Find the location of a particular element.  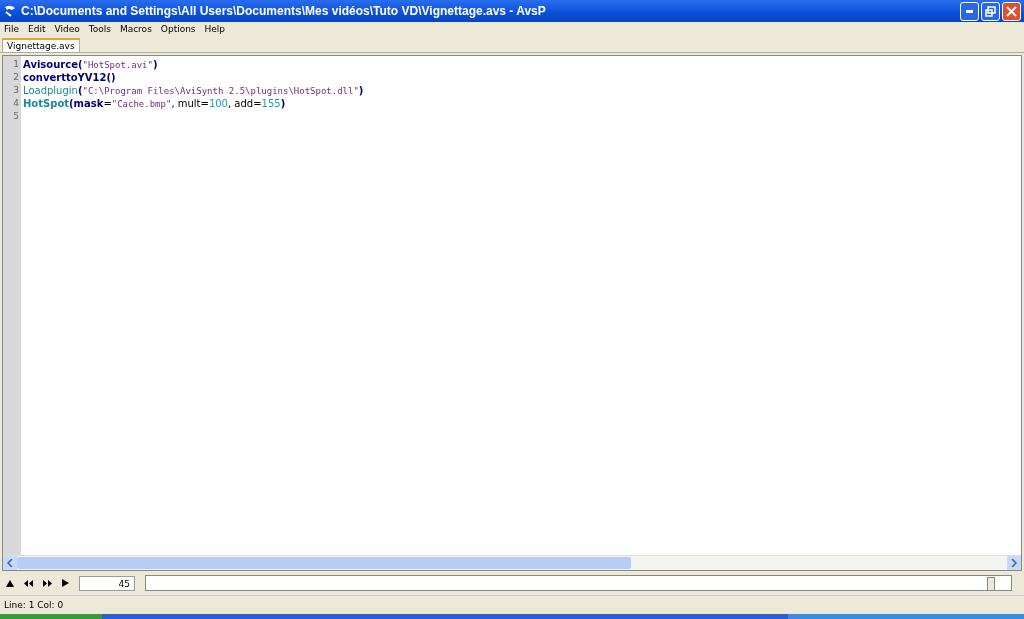

code-token: Avisource( is located at coordinates (53, 64).